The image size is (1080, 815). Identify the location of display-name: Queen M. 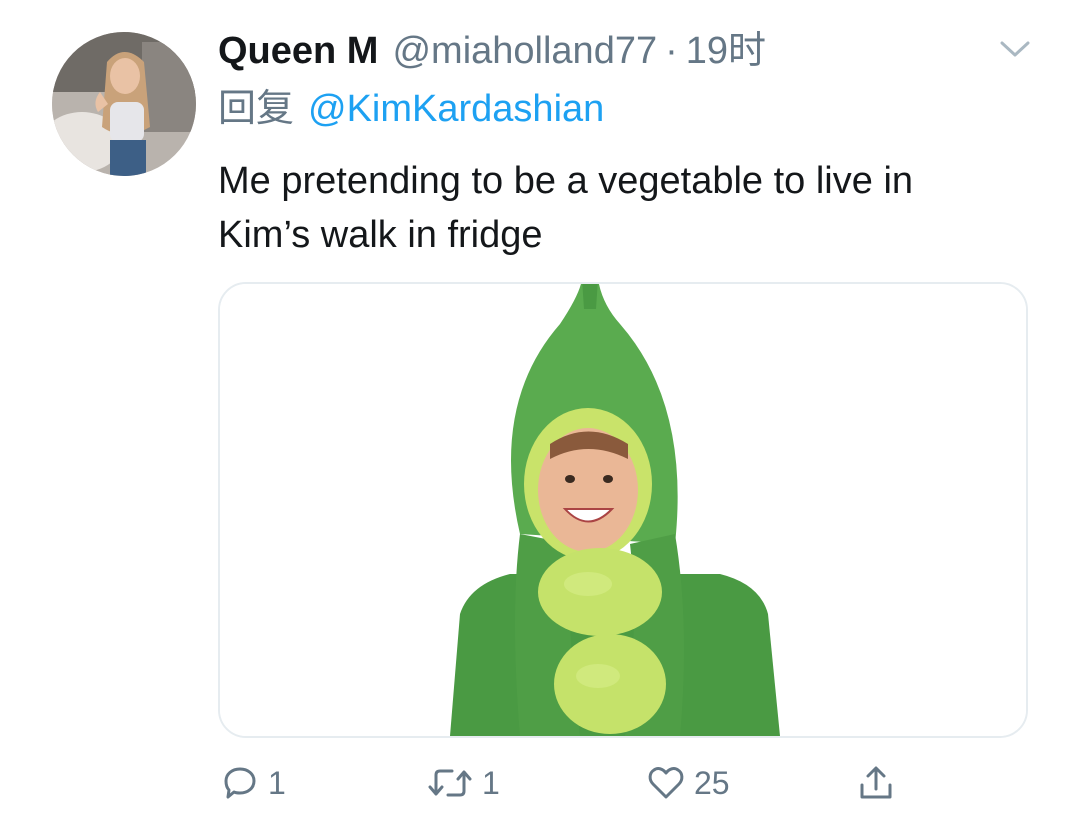
(298, 51).